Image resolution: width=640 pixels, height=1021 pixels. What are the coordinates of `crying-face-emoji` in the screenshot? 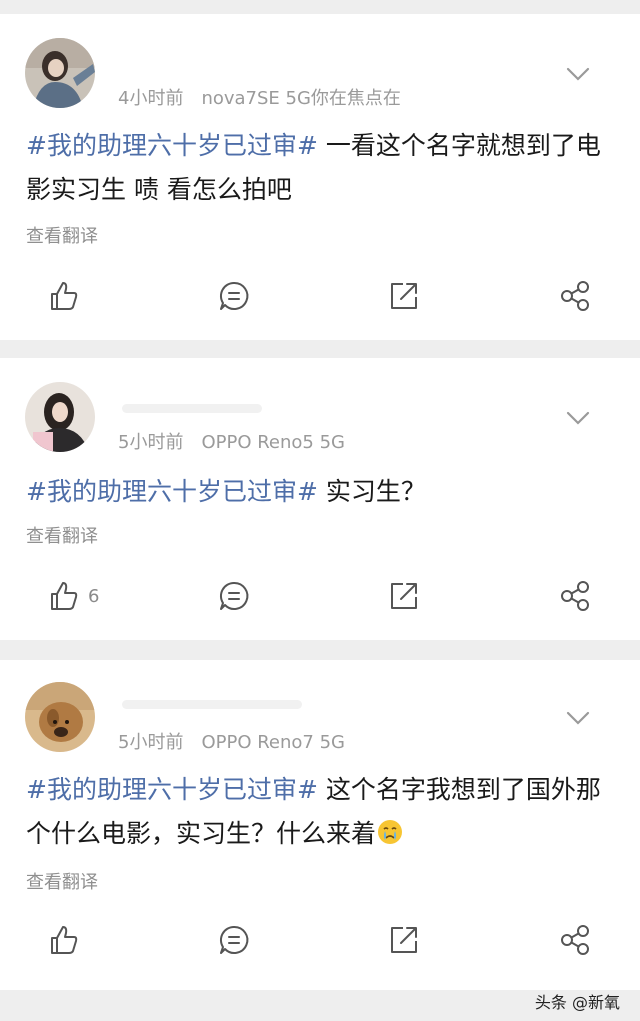 It's located at (390, 832).